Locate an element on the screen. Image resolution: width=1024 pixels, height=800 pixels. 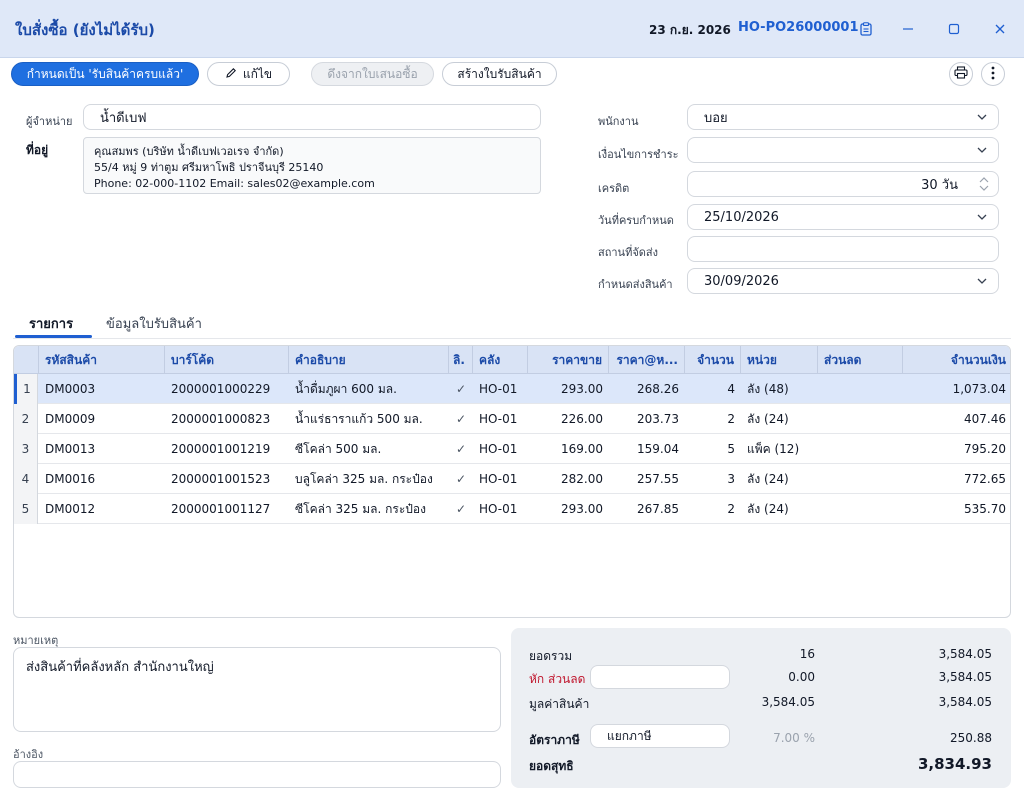
cell-code: DM0013 is located at coordinates (70, 449).